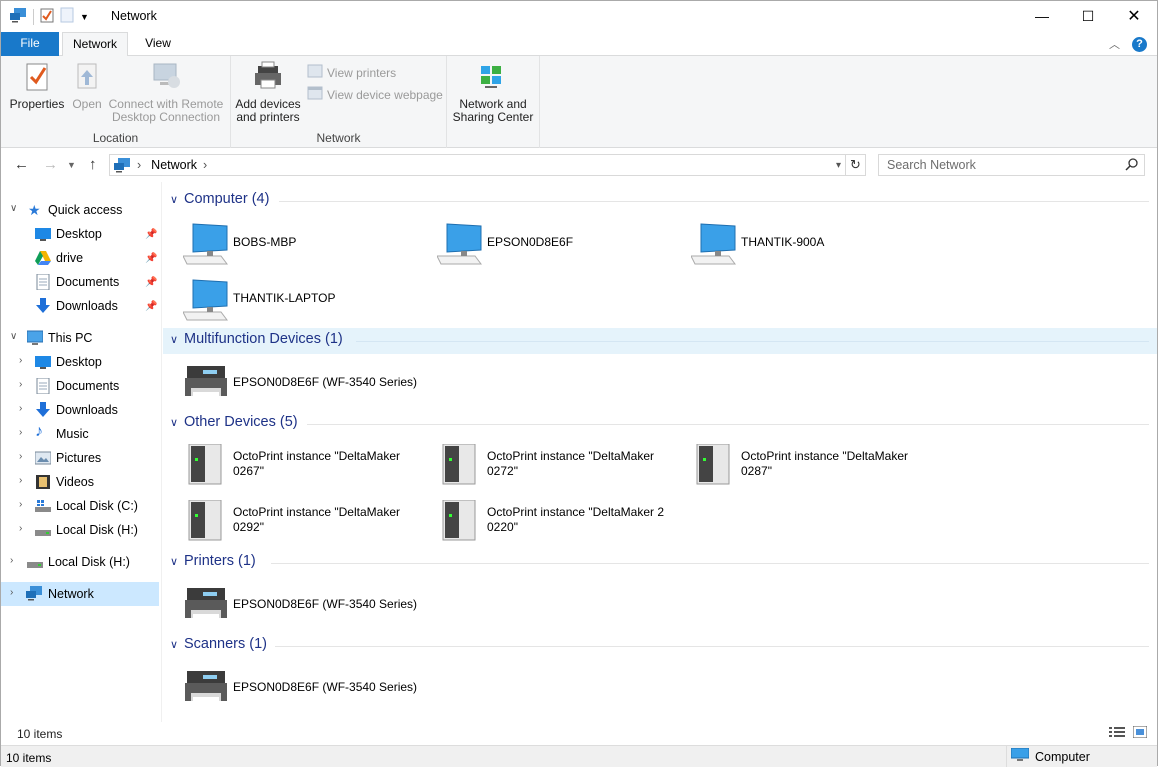 The width and height of the screenshot is (1158, 767). What do you see at coordinates (351, 72) in the screenshot?
I see `view-printers-button: View printers` at bounding box center [351, 72].